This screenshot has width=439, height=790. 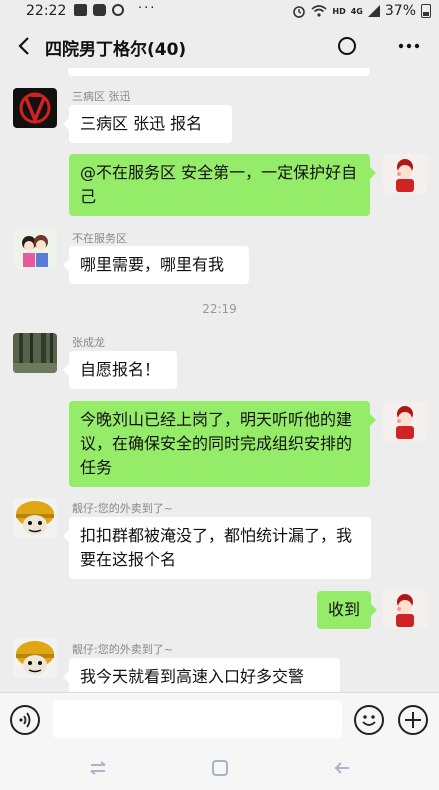 I want to click on chat-header: 四院男丁格尔(40), so click(x=219, y=46).